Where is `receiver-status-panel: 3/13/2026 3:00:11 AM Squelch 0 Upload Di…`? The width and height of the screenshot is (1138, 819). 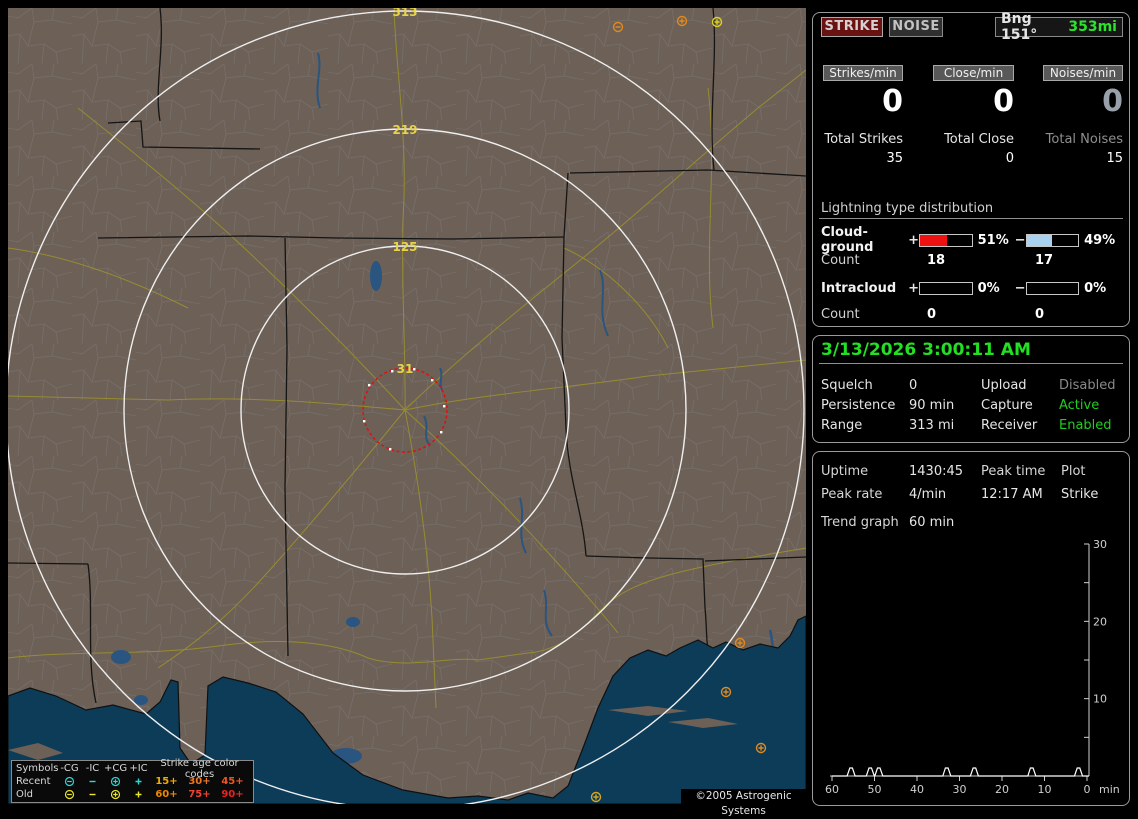 receiver-status-panel: 3/13/2026 3:00:11 AM Squelch 0 Upload Di… is located at coordinates (971, 389).